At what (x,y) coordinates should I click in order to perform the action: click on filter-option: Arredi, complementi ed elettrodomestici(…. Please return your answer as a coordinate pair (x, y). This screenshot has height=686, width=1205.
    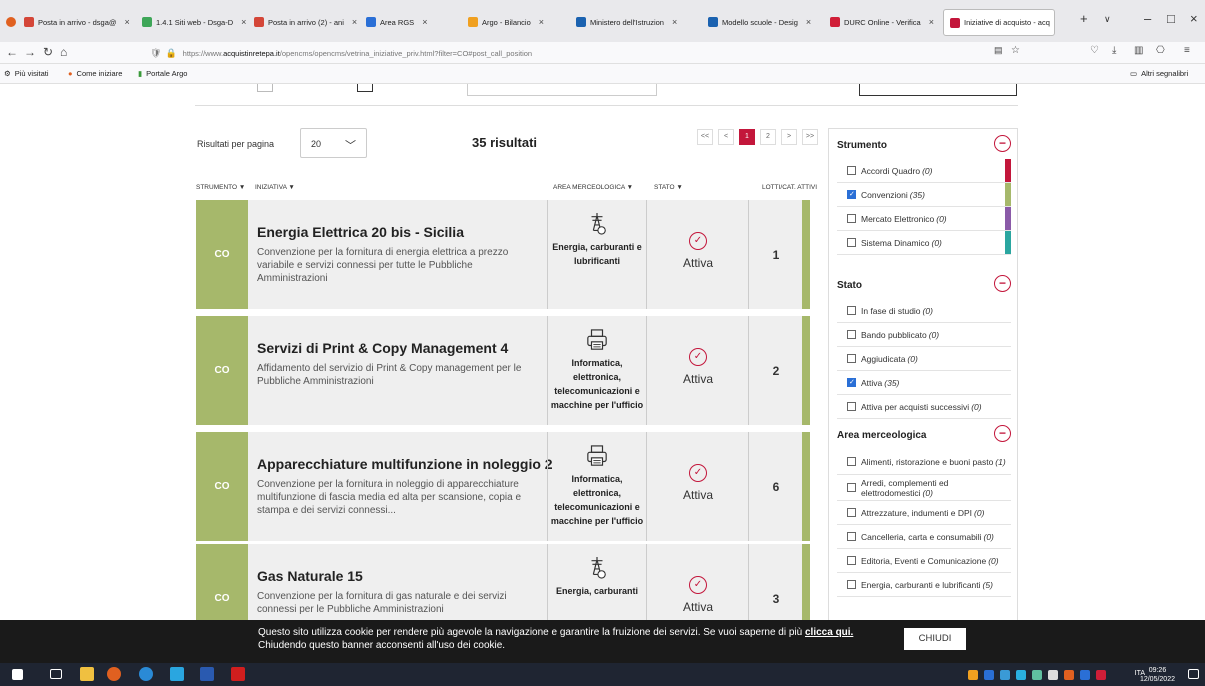
    Looking at the image, I should click on (924, 488).